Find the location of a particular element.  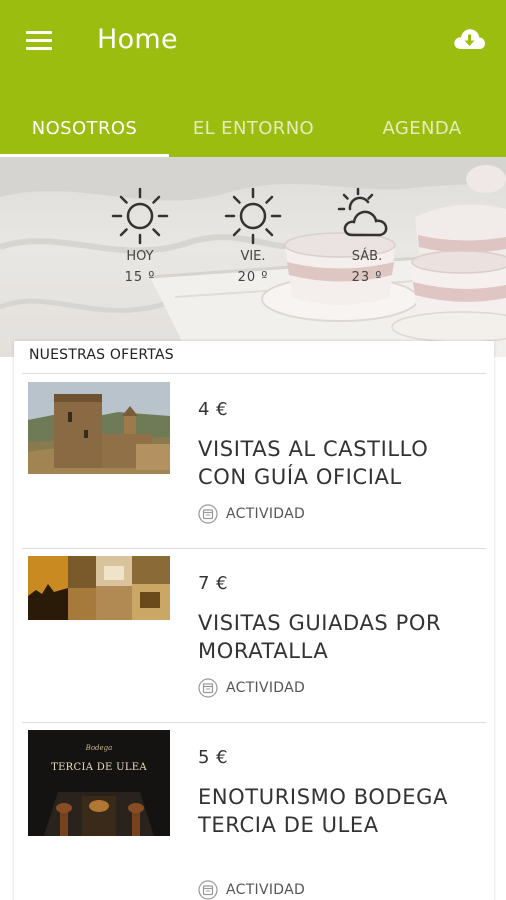

page-title: Home is located at coordinates (137, 39).